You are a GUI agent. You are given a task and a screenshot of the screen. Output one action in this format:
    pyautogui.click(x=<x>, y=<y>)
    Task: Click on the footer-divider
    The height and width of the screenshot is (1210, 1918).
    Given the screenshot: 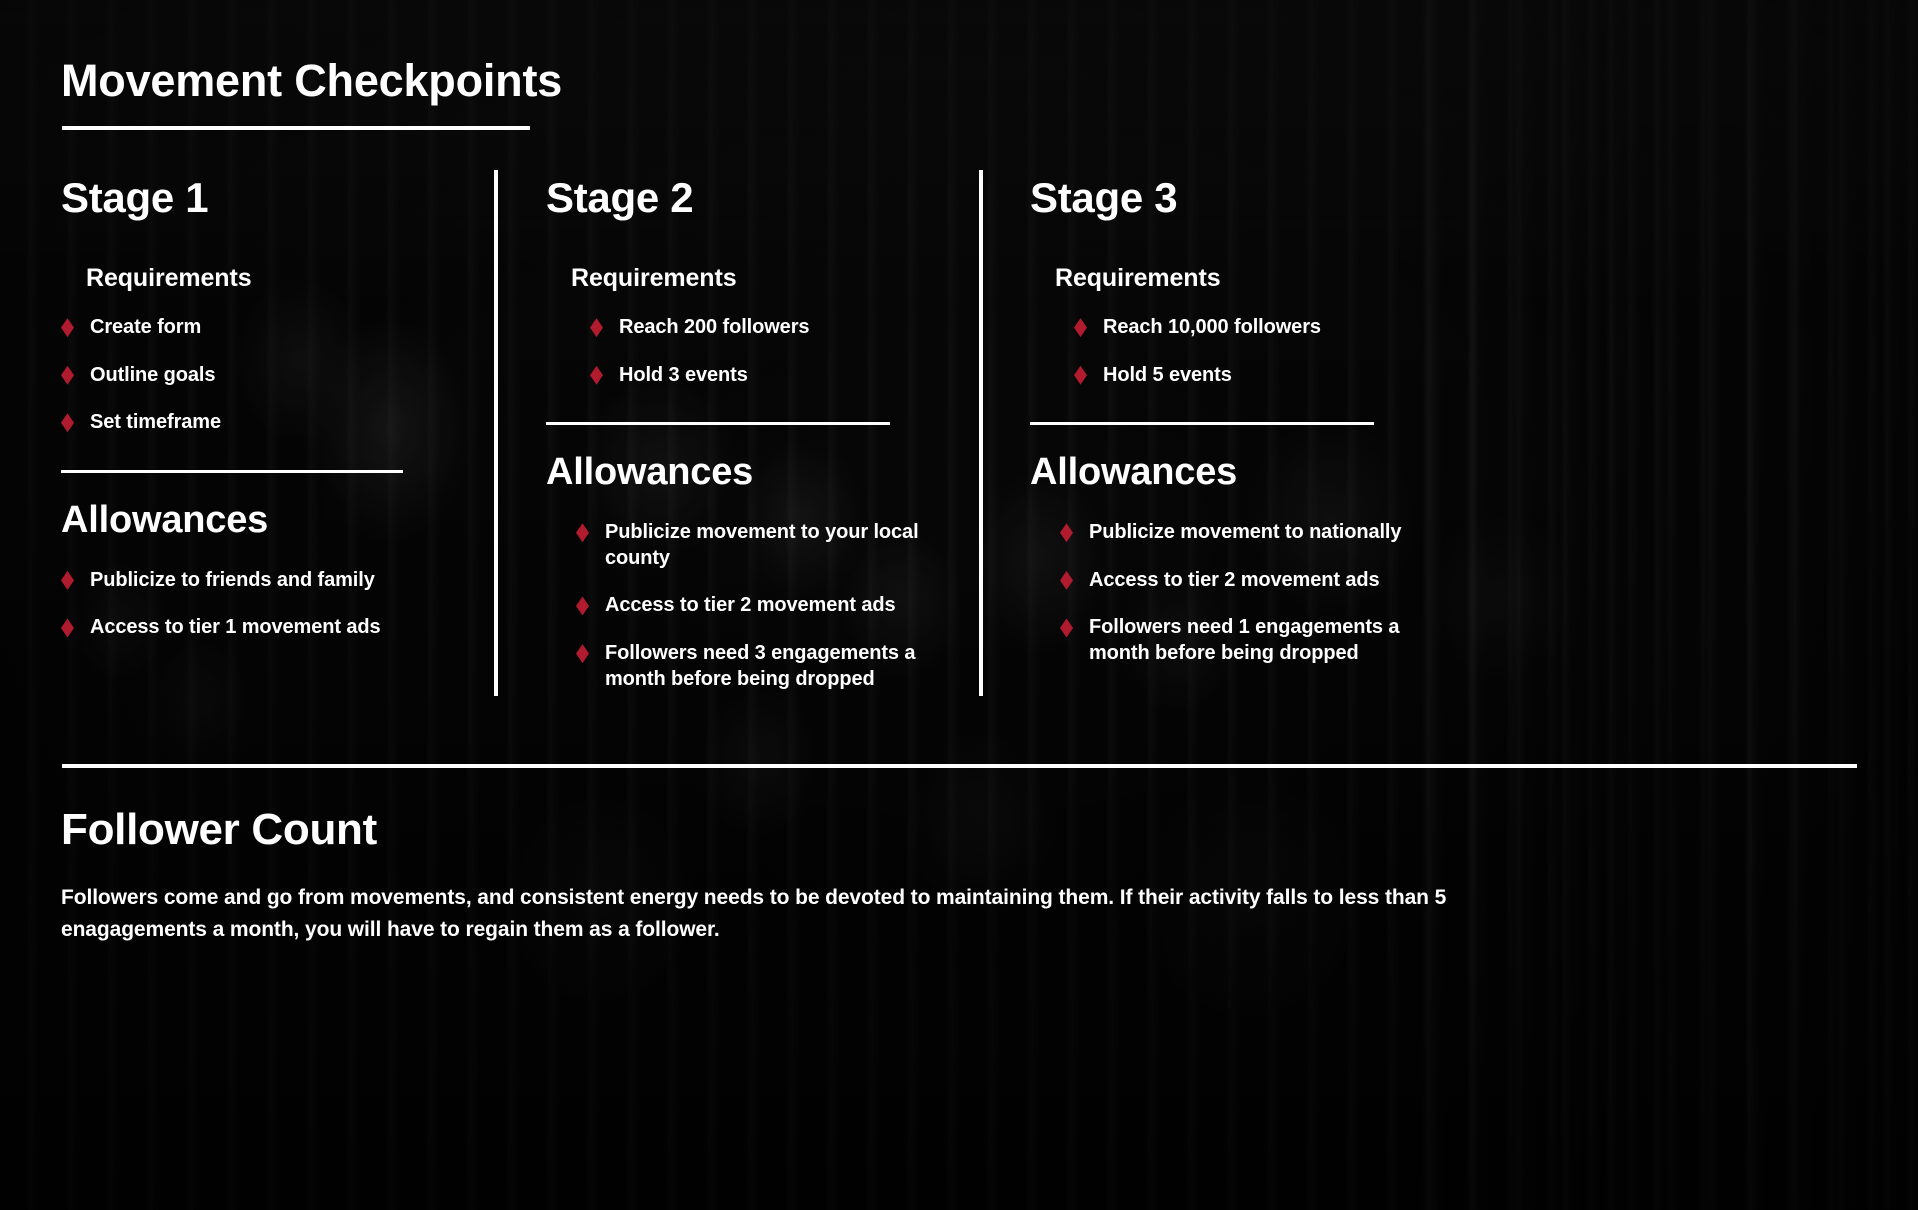 What is the action you would take?
    pyautogui.click(x=959, y=766)
    